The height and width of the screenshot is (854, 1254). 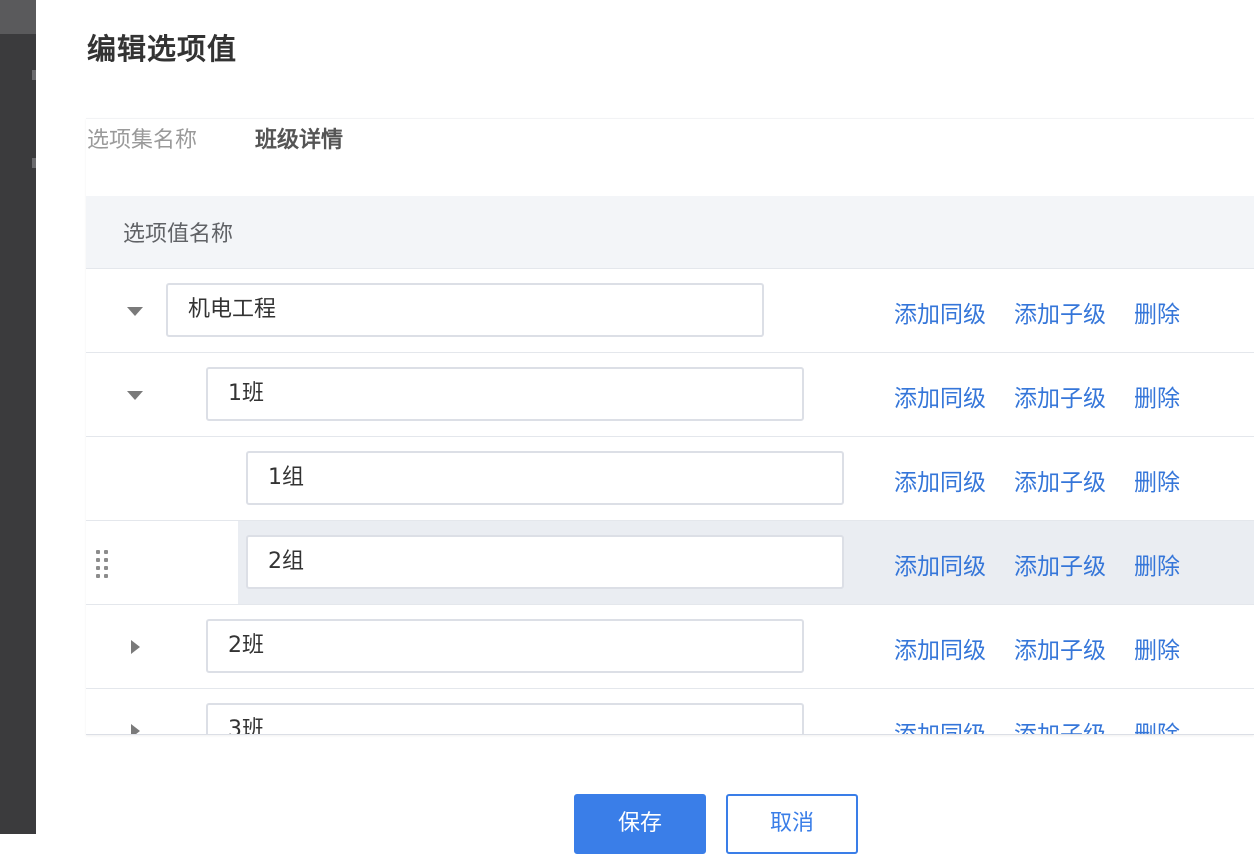 I want to click on option-value-input: 3班, so click(x=505, y=718).